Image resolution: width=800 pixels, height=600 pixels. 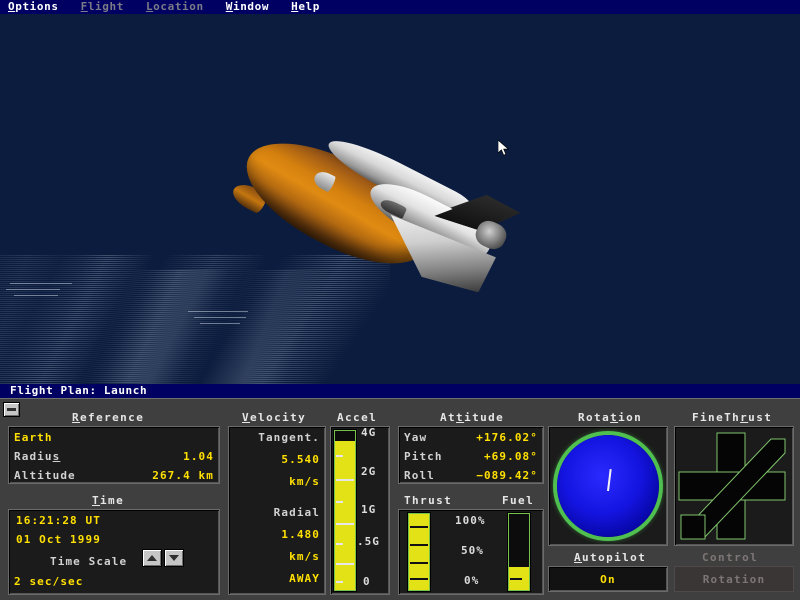 What do you see at coordinates (366, 210) in the screenshot?
I see `shuttle-stack` at bounding box center [366, 210].